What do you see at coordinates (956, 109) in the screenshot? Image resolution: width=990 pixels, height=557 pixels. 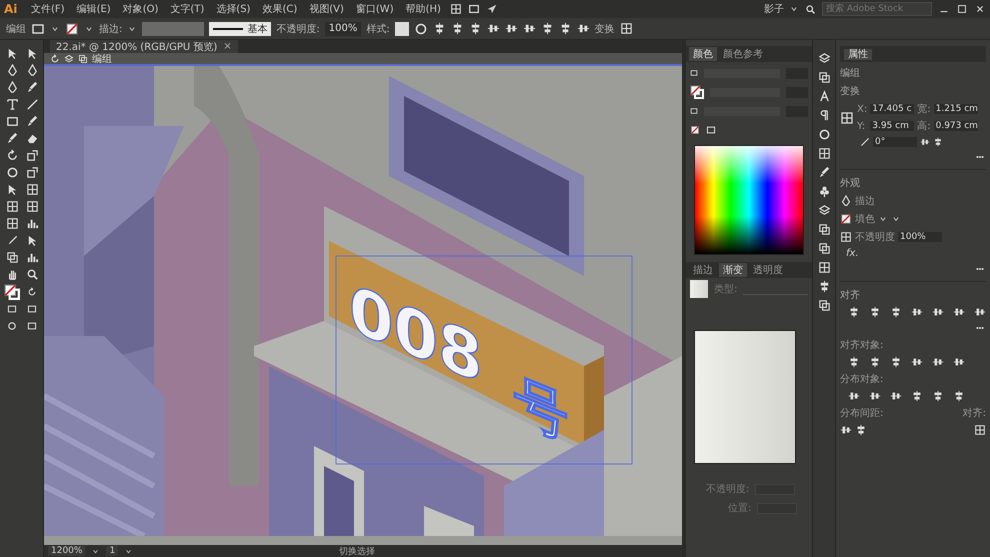 I see `size-field: 1.215 cm` at bounding box center [956, 109].